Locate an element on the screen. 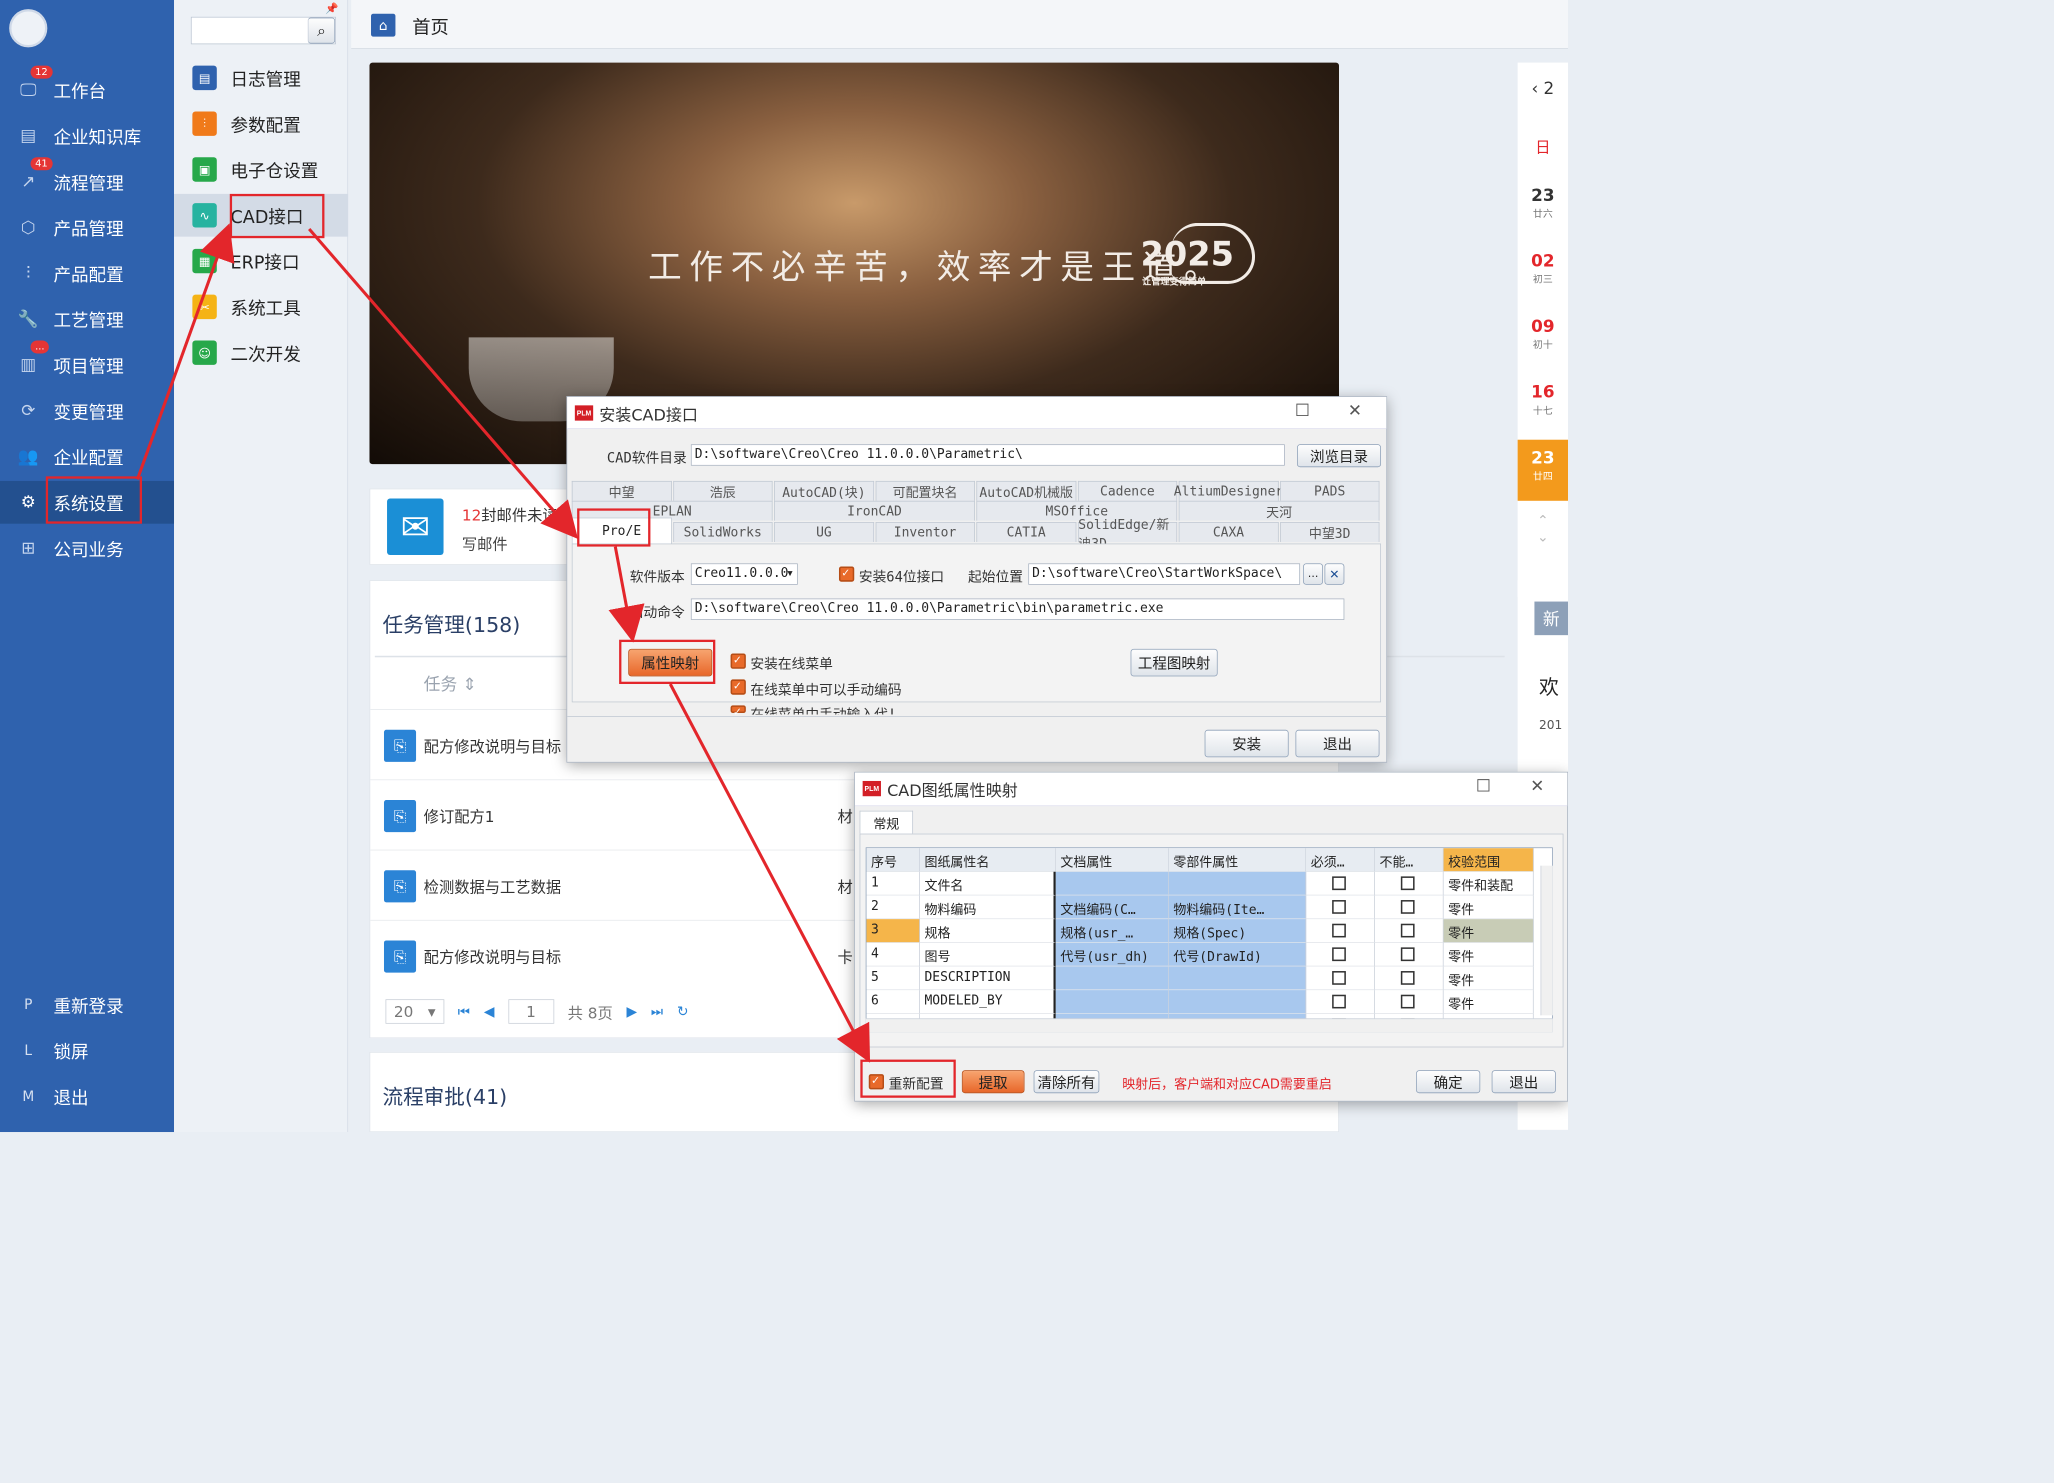 This screenshot has height=1483, width=2054. page-number-input: 1 is located at coordinates (531, 1011).